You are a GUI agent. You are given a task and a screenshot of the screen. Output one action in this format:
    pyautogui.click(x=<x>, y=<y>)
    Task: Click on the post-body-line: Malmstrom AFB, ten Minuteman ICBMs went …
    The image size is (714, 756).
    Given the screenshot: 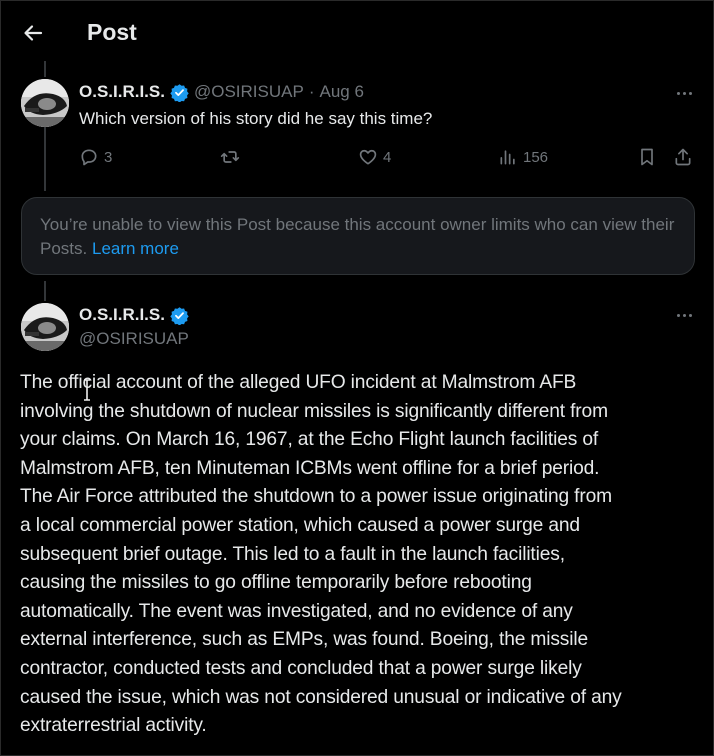 What is the action you would take?
    pyautogui.click(x=310, y=468)
    